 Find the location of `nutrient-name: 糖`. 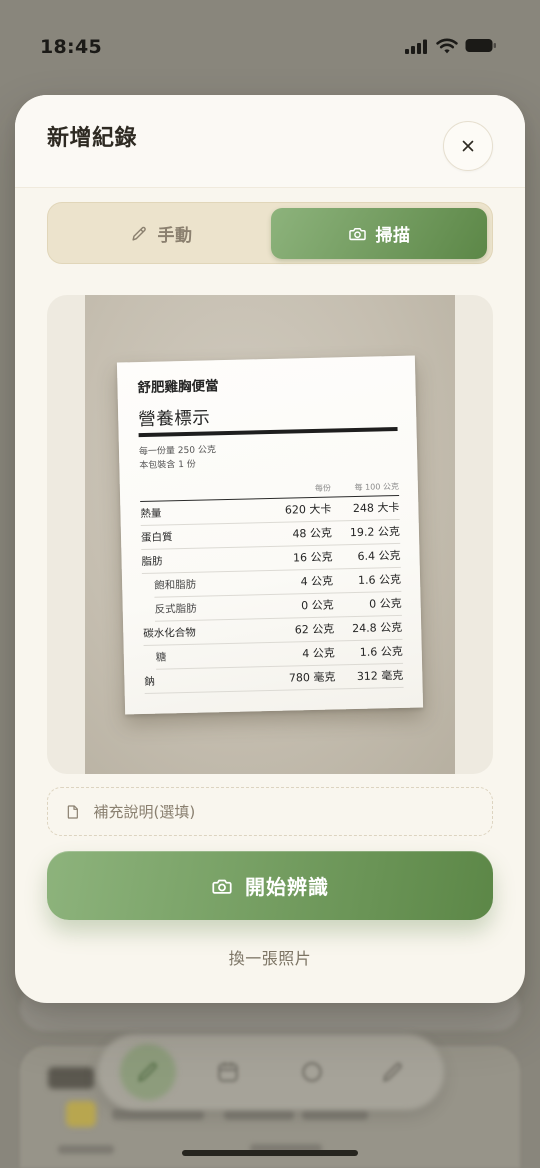

nutrient-name: 糖 is located at coordinates (160, 656).